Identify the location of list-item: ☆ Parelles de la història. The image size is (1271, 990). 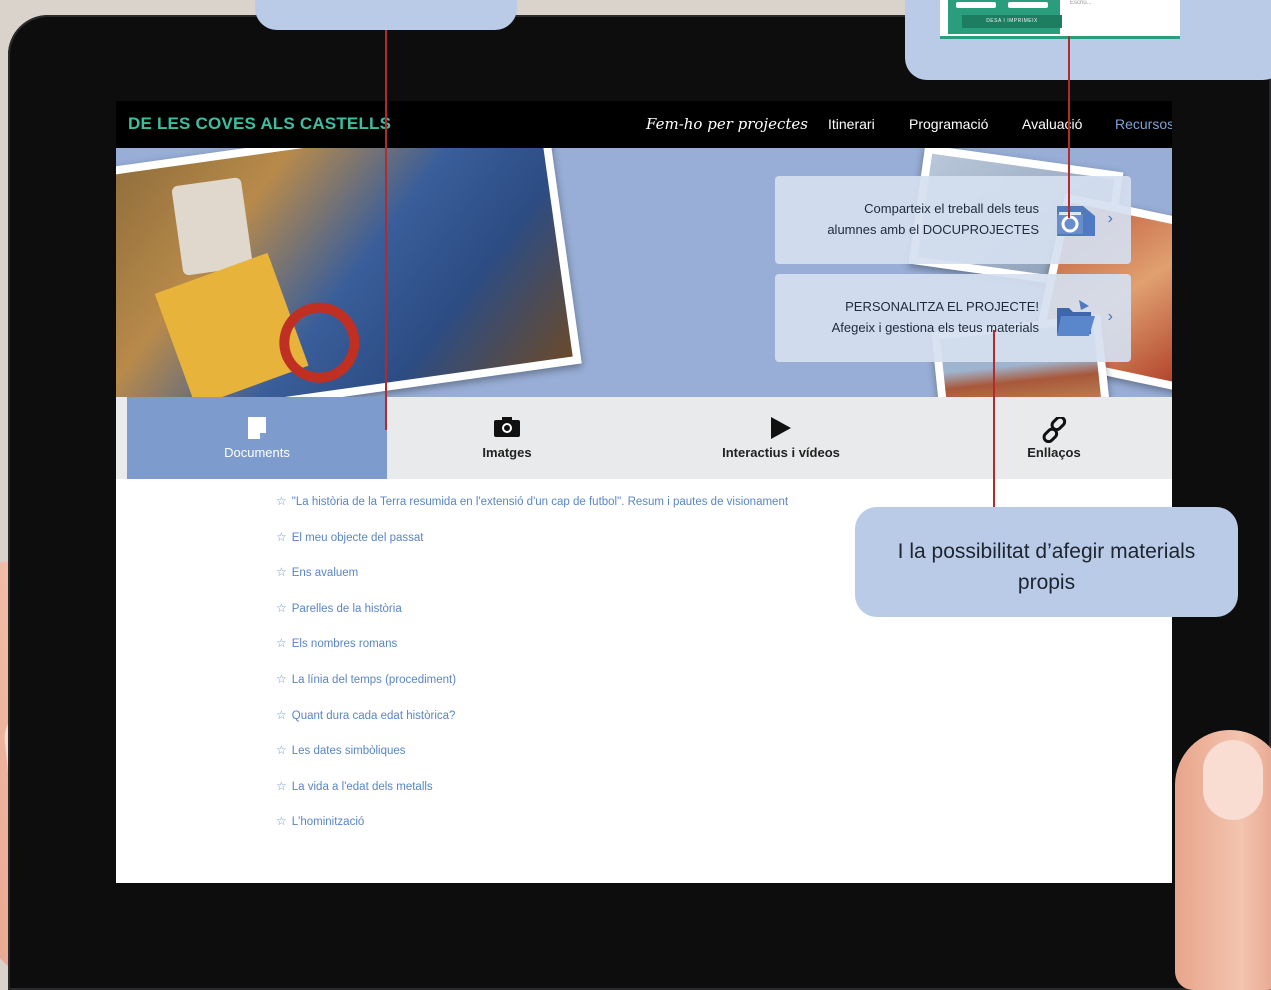
(532, 619).